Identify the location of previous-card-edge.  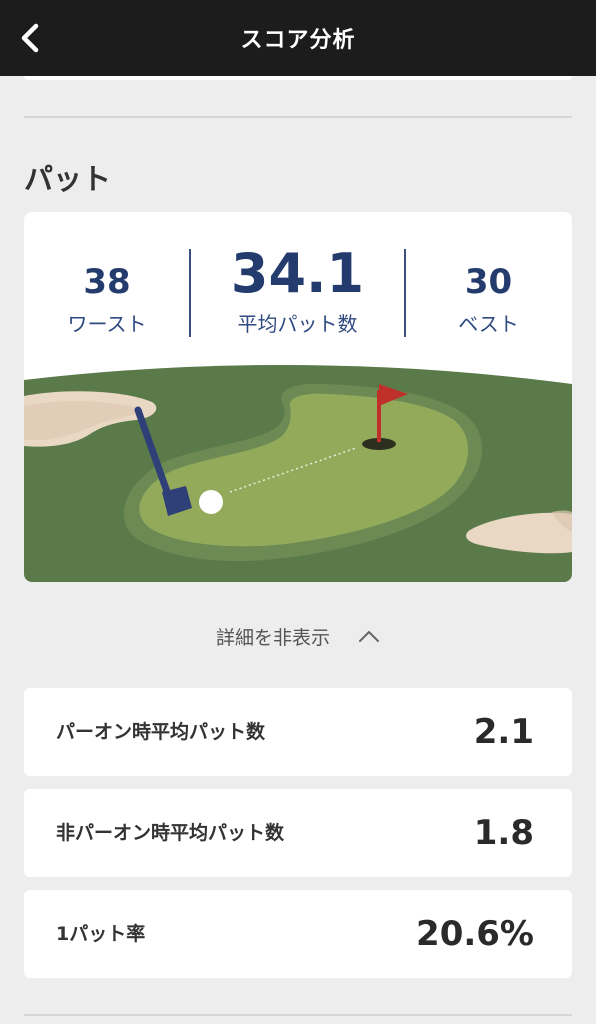
(298, 78).